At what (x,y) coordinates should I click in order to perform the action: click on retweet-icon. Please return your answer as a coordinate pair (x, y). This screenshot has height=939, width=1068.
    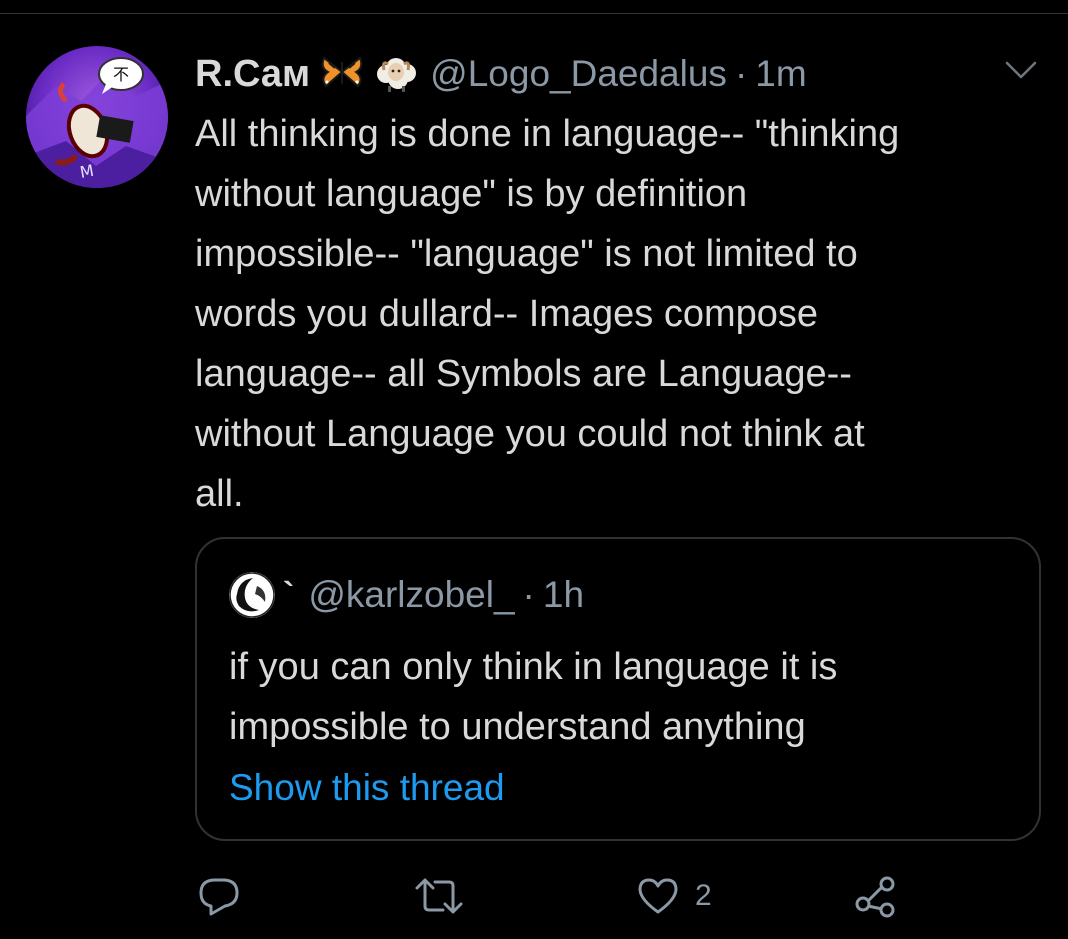
    Looking at the image, I should click on (439, 896).